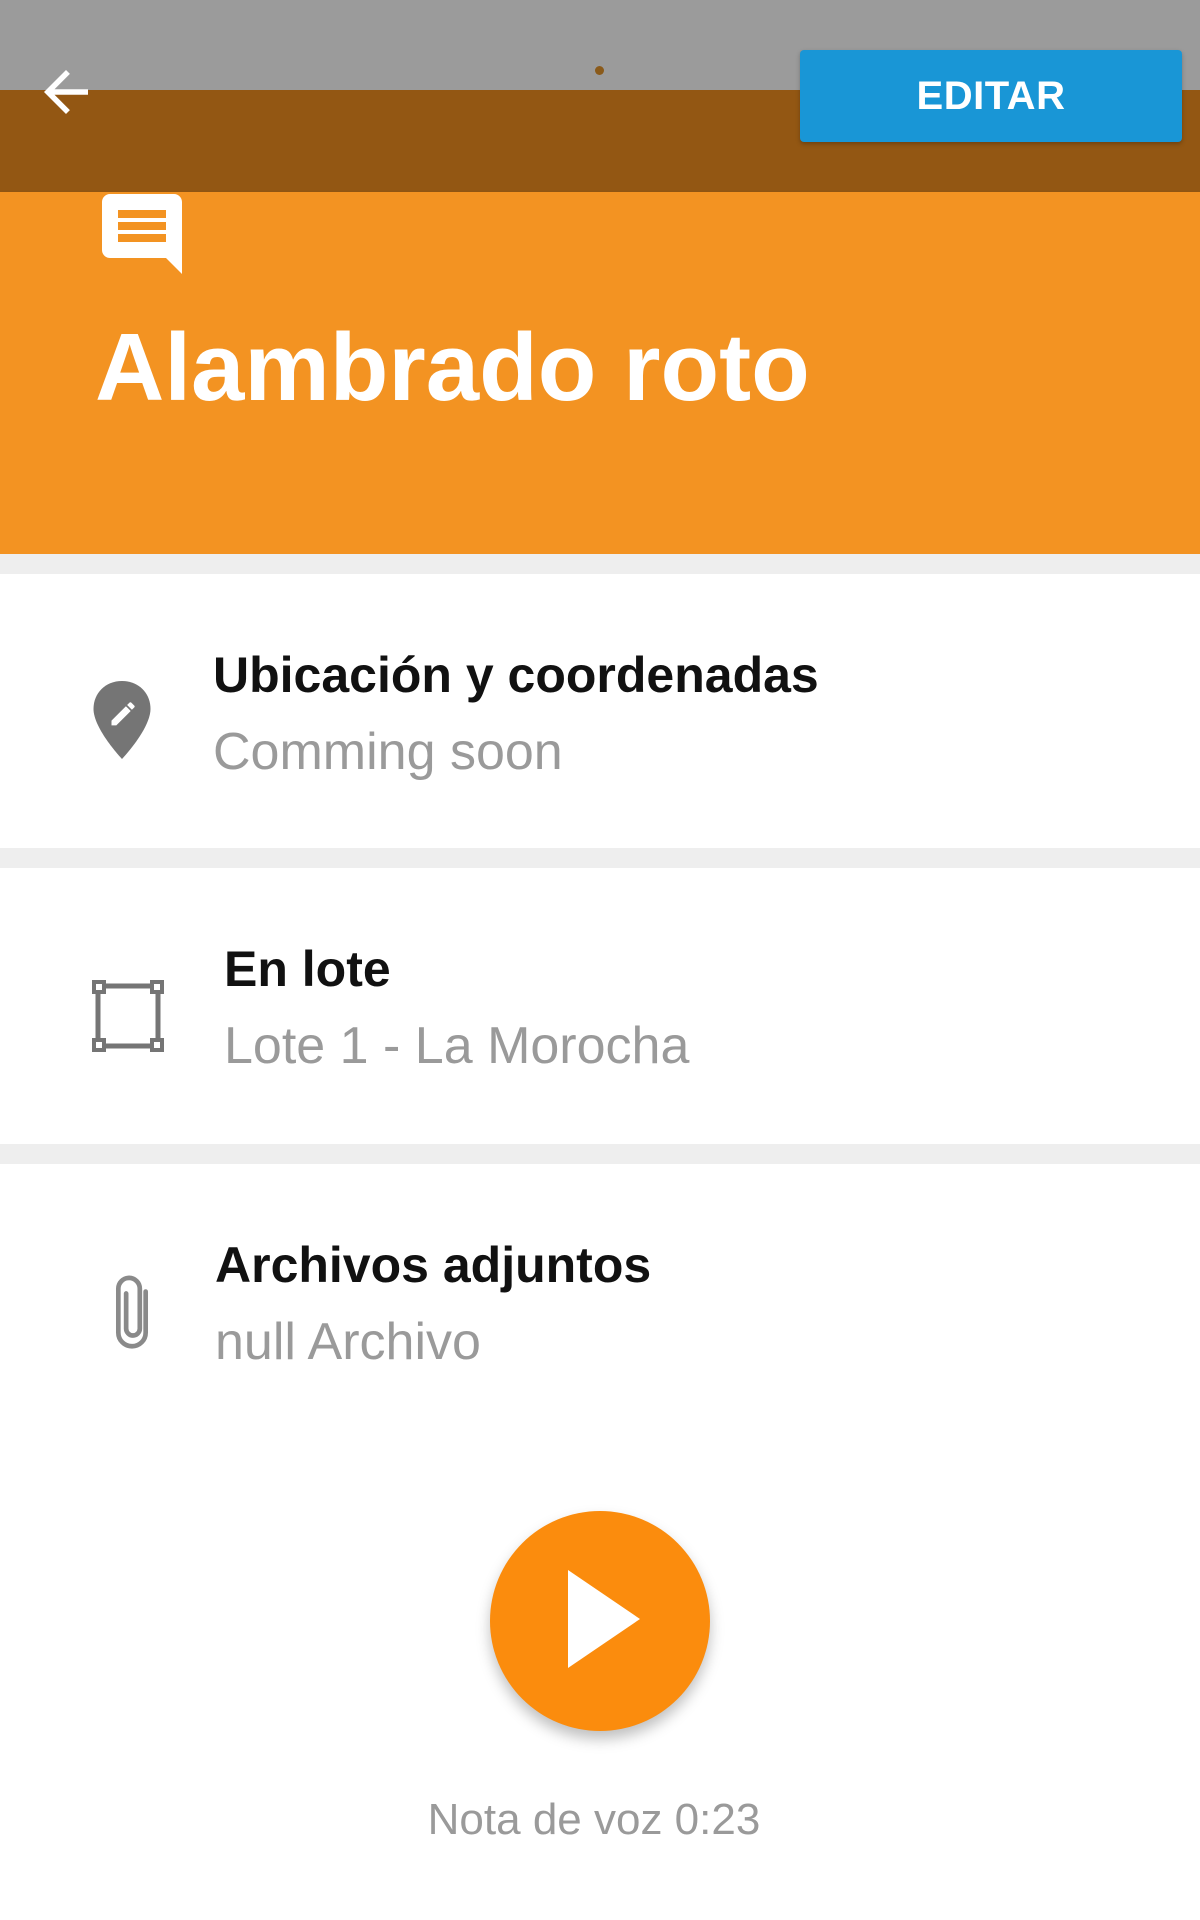 The width and height of the screenshot is (1200, 1920). I want to click on row-subtitle: Lote 1 - La Morocha, so click(457, 1046).